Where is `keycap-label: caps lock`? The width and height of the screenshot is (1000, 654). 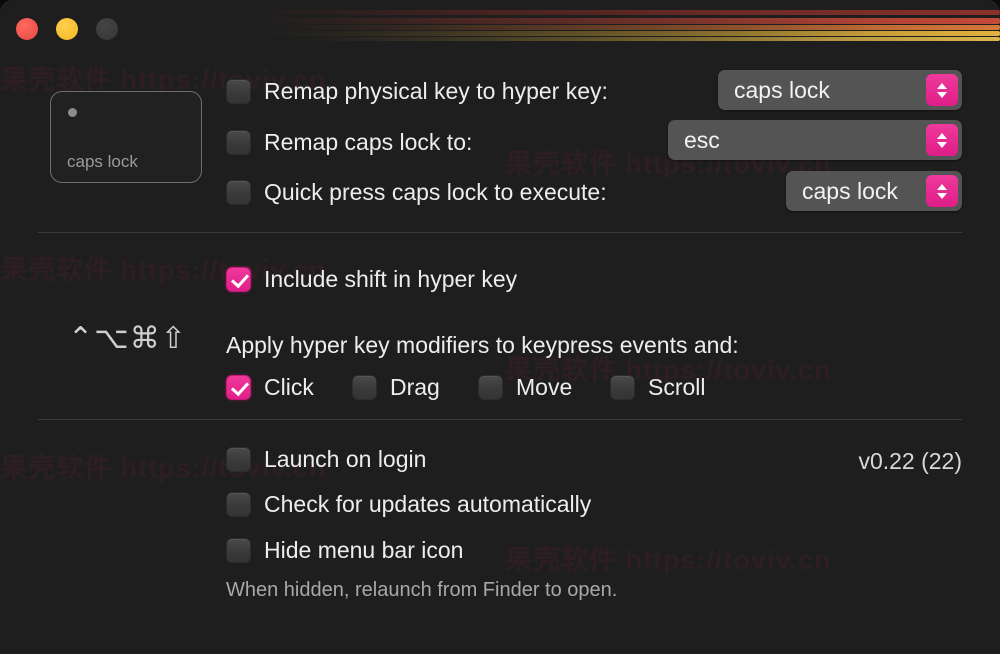 keycap-label: caps lock is located at coordinates (102, 161).